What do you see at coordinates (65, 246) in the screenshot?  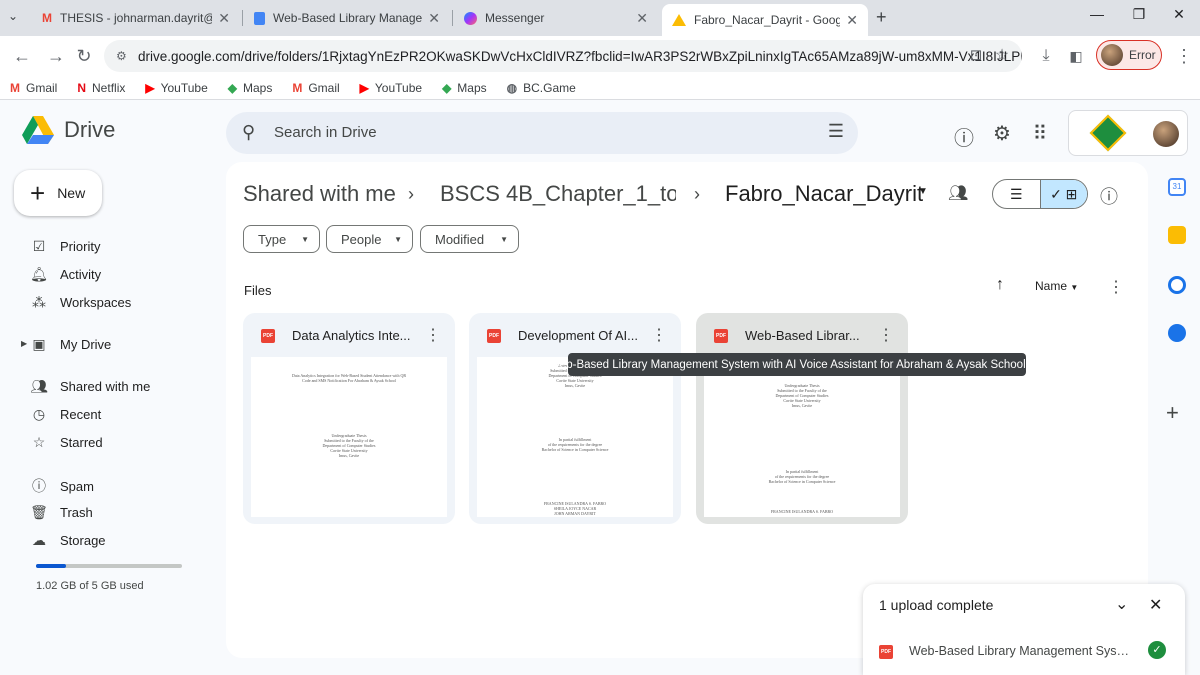 I see `nav-priority: ☑ Priority` at bounding box center [65, 246].